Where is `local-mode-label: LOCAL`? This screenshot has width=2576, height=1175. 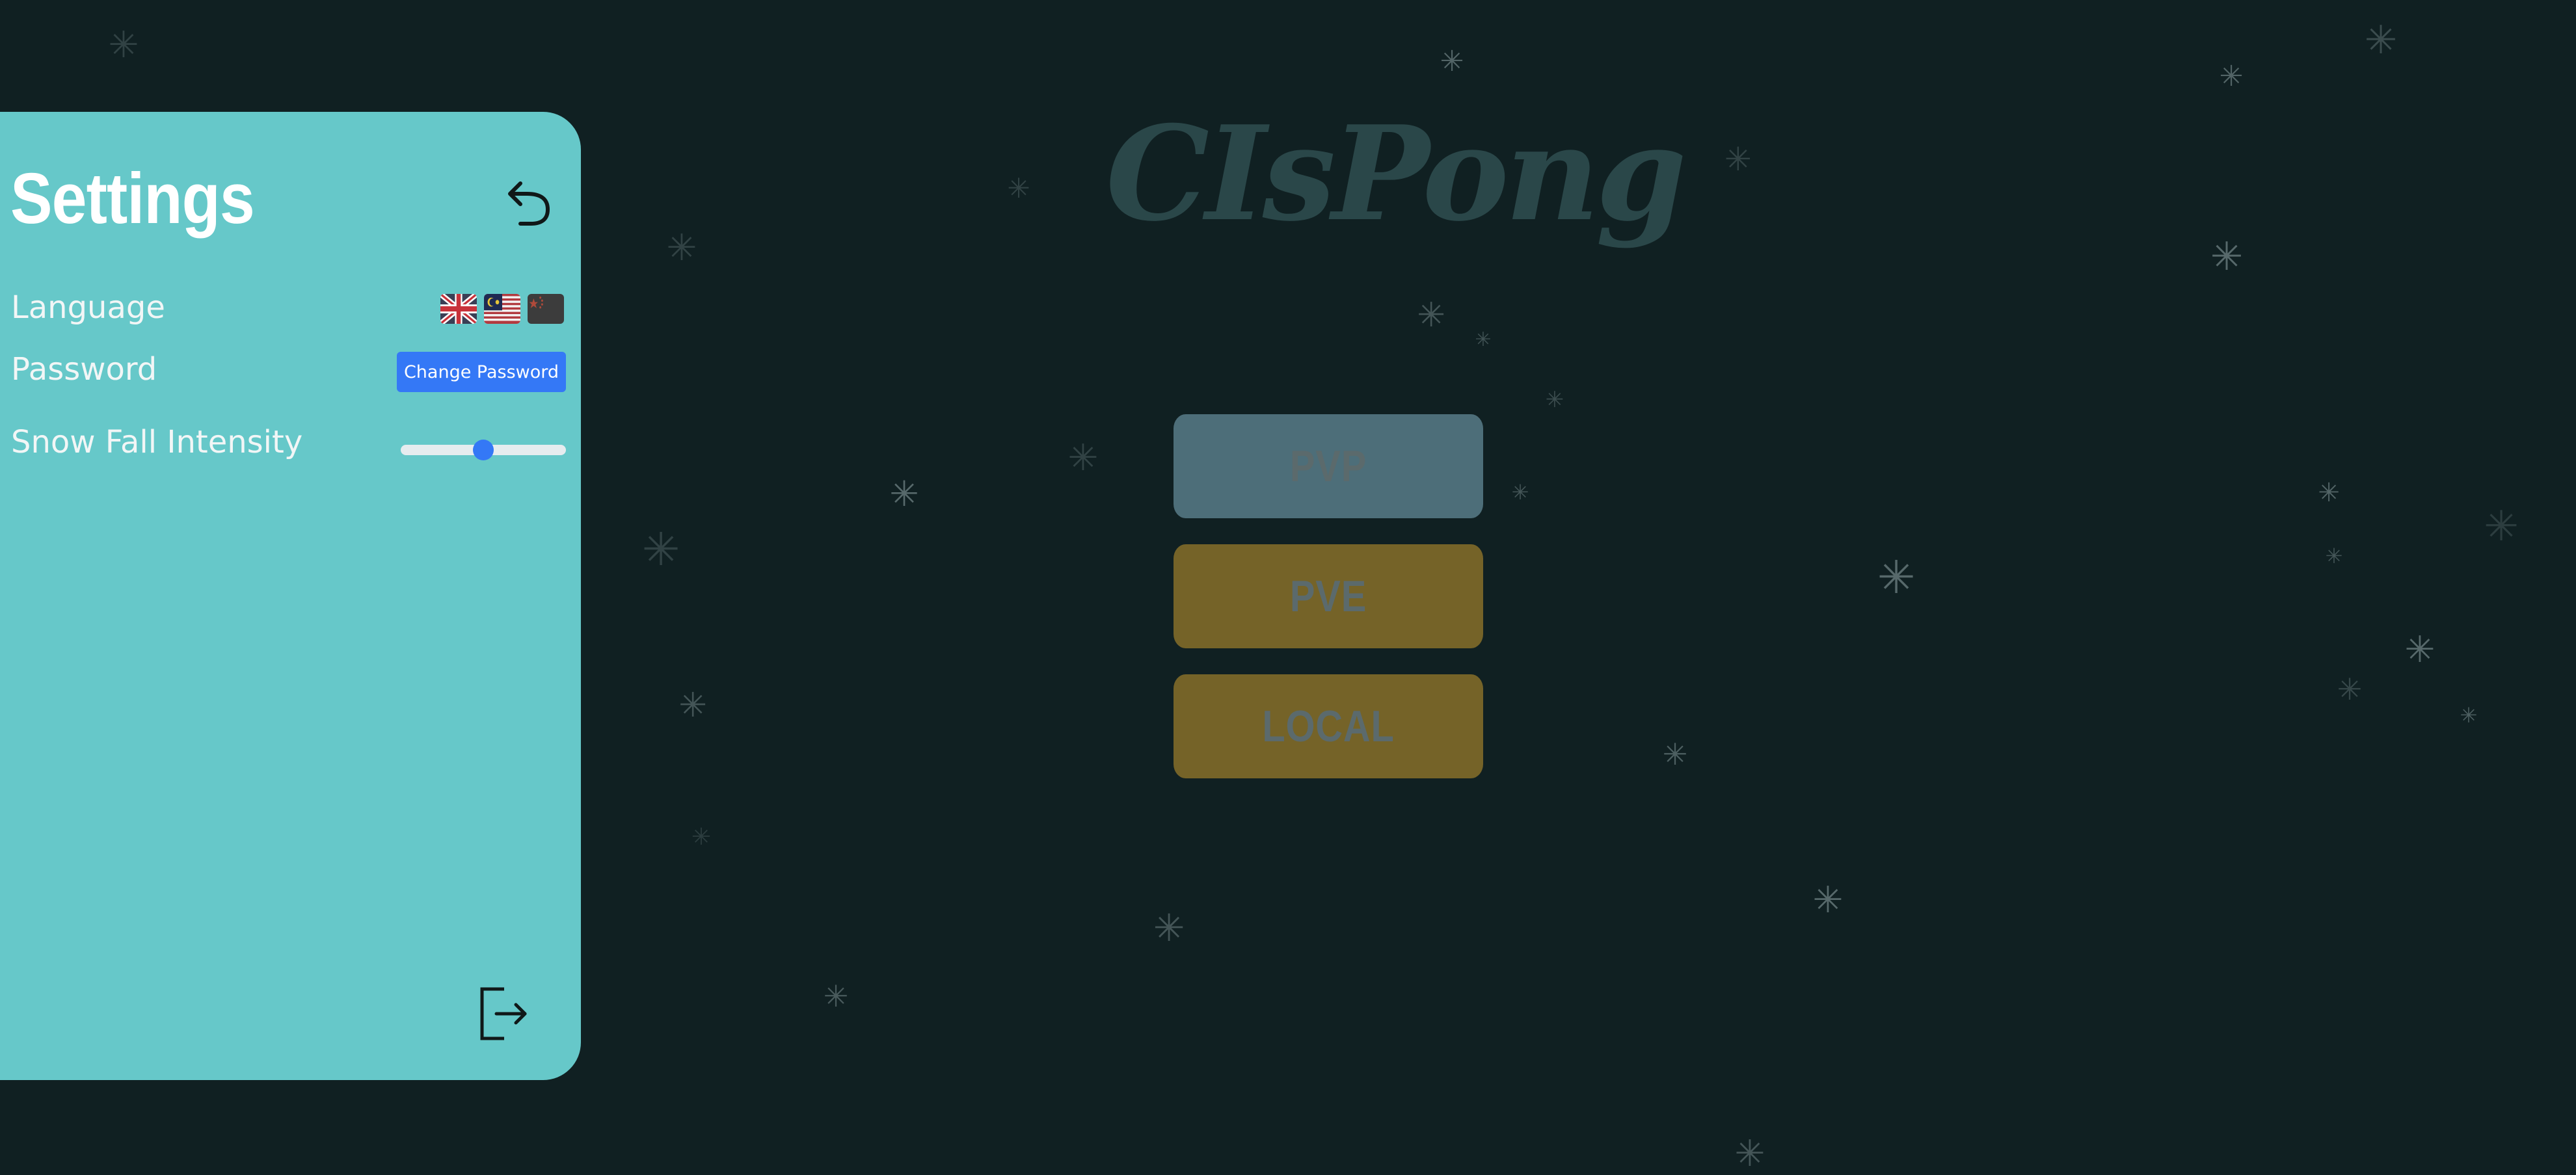 local-mode-label: LOCAL is located at coordinates (1328, 727).